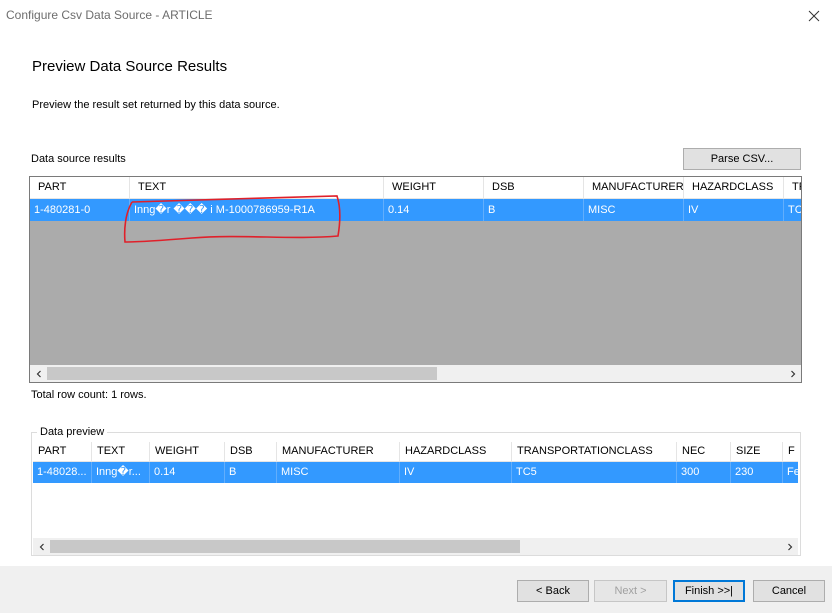 The width and height of the screenshot is (832, 613). What do you see at coordinates (594, 452) in the screenshot?
I see `preview-header-transportationclass: TRANSPORTATIONCLASS` at bounding box center [594, 452].